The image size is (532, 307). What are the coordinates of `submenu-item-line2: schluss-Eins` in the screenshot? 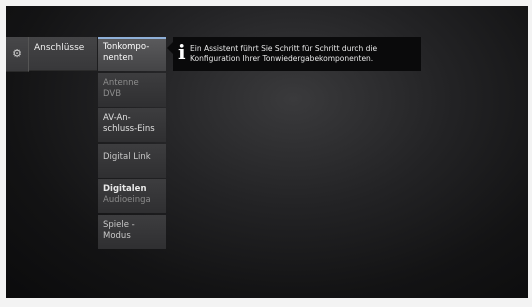 It's located at (129, 129).